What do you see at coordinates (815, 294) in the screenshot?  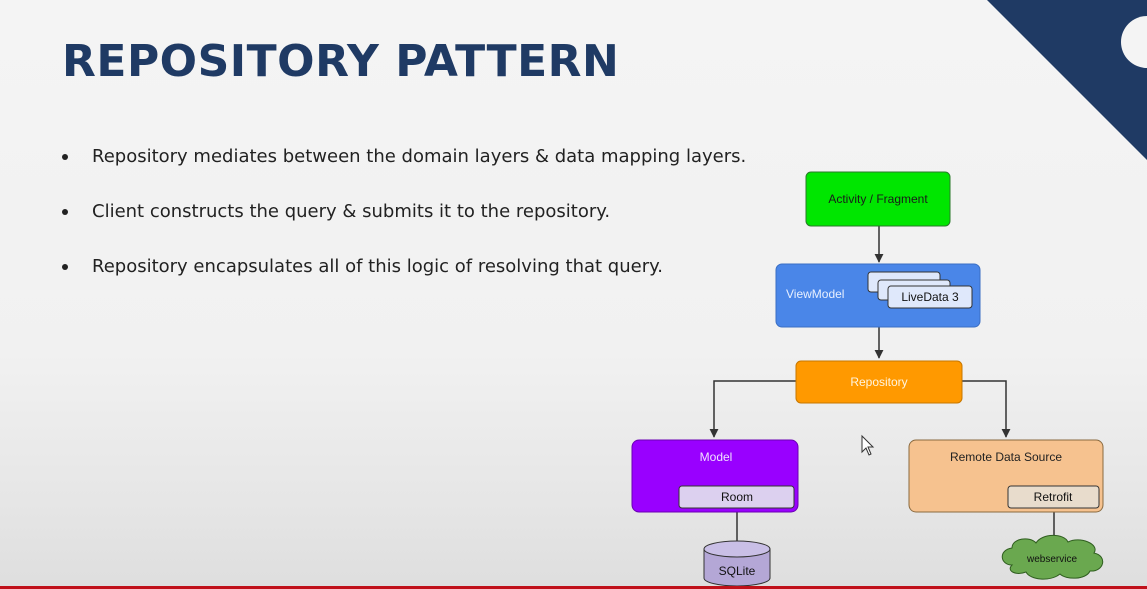 I see `viewmodel-label: ViewModel` at bounding box center [815, 294].